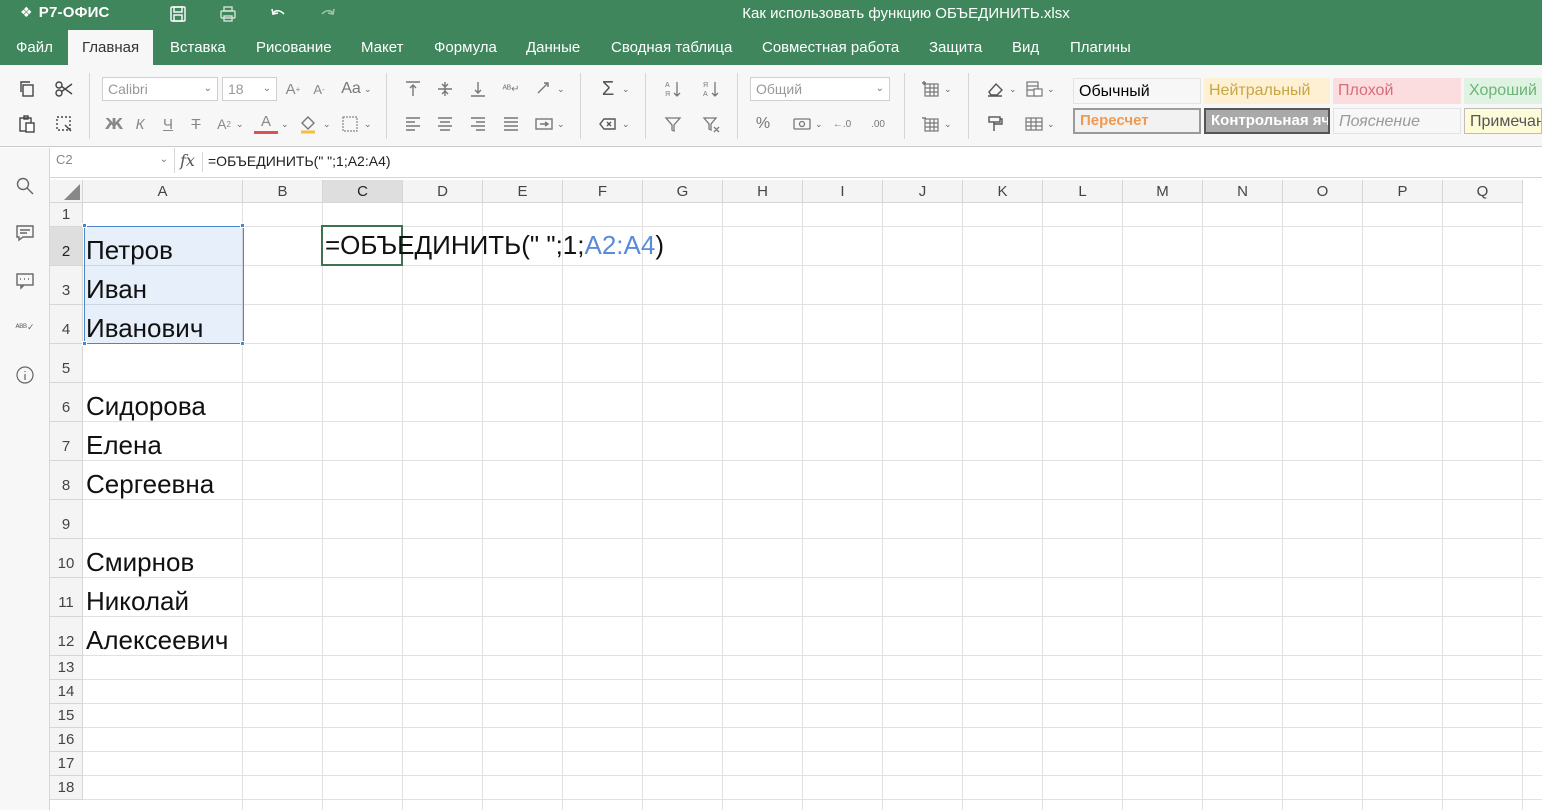 This screenshot has width=1542, height=810. I want to click on column-header-n: N, so click(1243, 191).